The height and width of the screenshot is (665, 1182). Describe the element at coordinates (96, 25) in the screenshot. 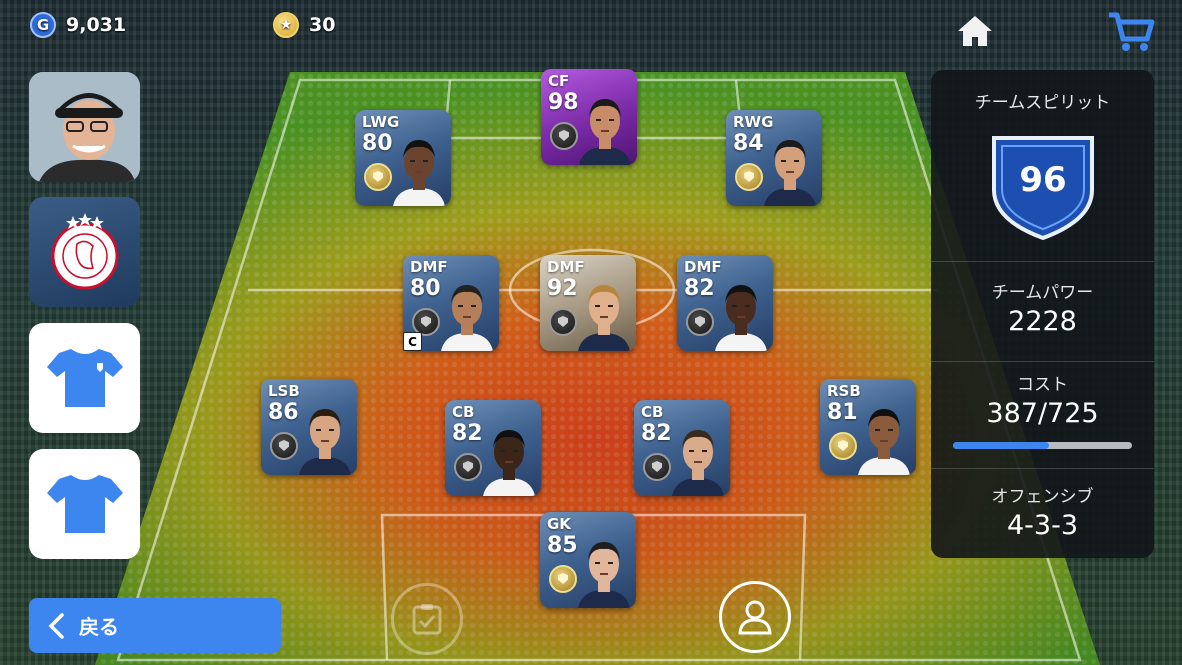

I see `gp-amount: 9,031` at that location.